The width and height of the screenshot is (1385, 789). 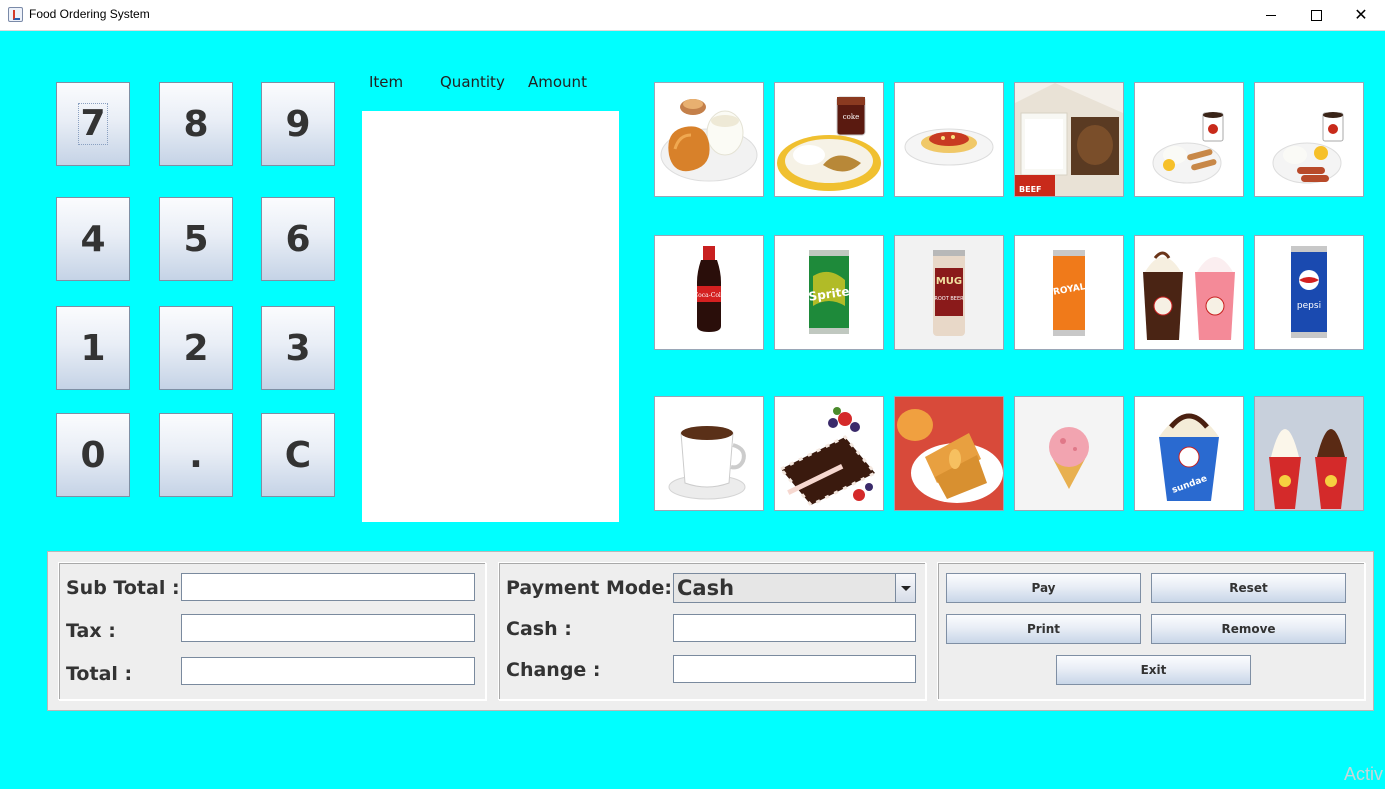 I want to click on close-icon: ✕, so click(x=1361, y=14).